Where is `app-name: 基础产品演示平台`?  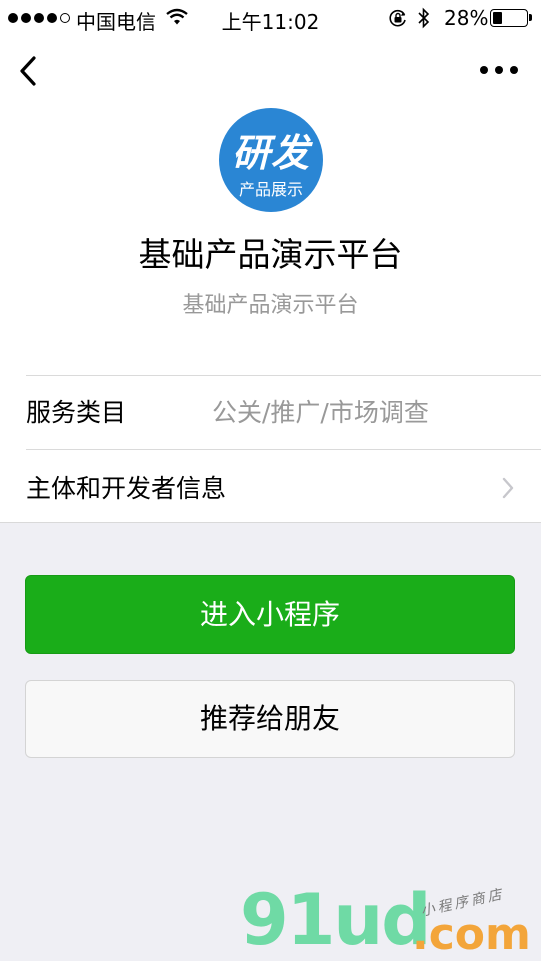
app-name: 基础产品演示平台 is located at coordinates (270, 254).